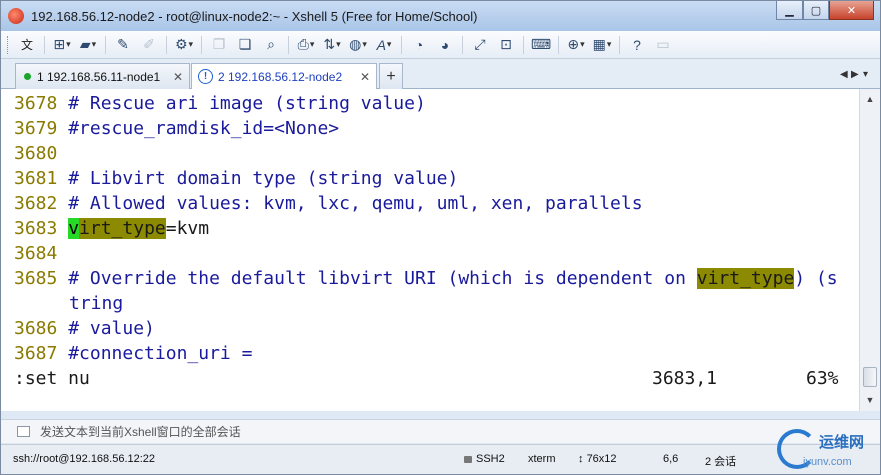 The width and height of the screenshot is (881, 475). I want to click on brush-icon: ✎, so click(123, 45).